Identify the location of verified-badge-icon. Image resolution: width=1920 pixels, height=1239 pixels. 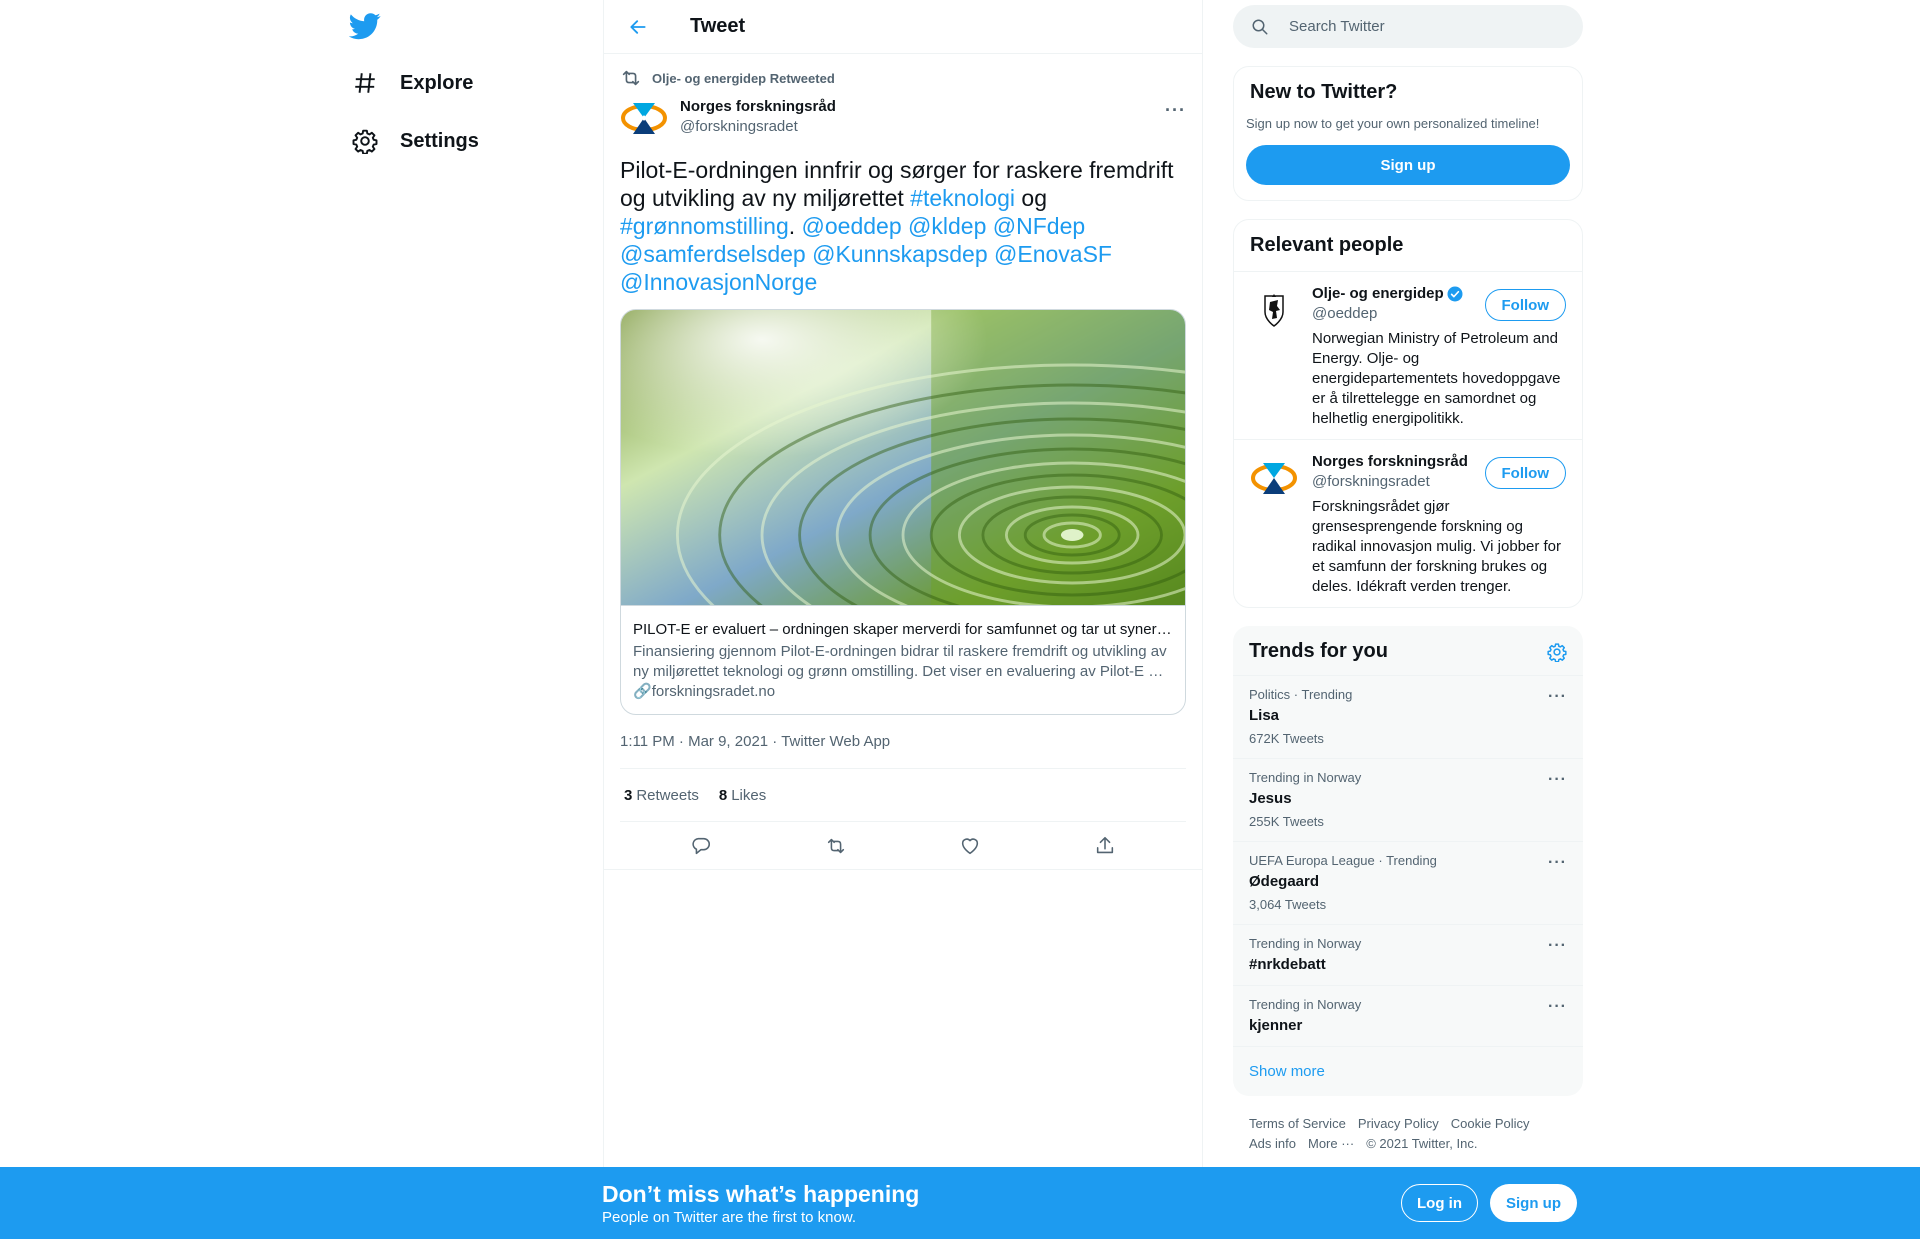
(1455, 294).